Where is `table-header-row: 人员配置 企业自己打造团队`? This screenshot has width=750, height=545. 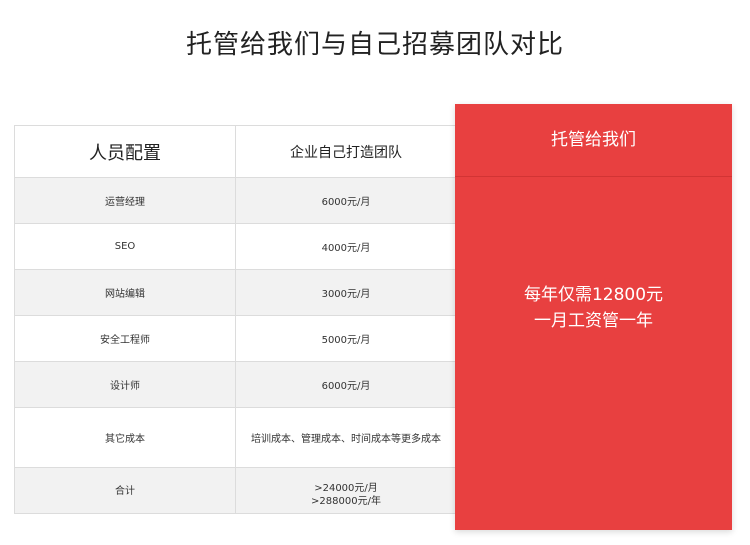 table-header-row: 人员配置 企业自己打造团队 is located at coordinates (235, 151).